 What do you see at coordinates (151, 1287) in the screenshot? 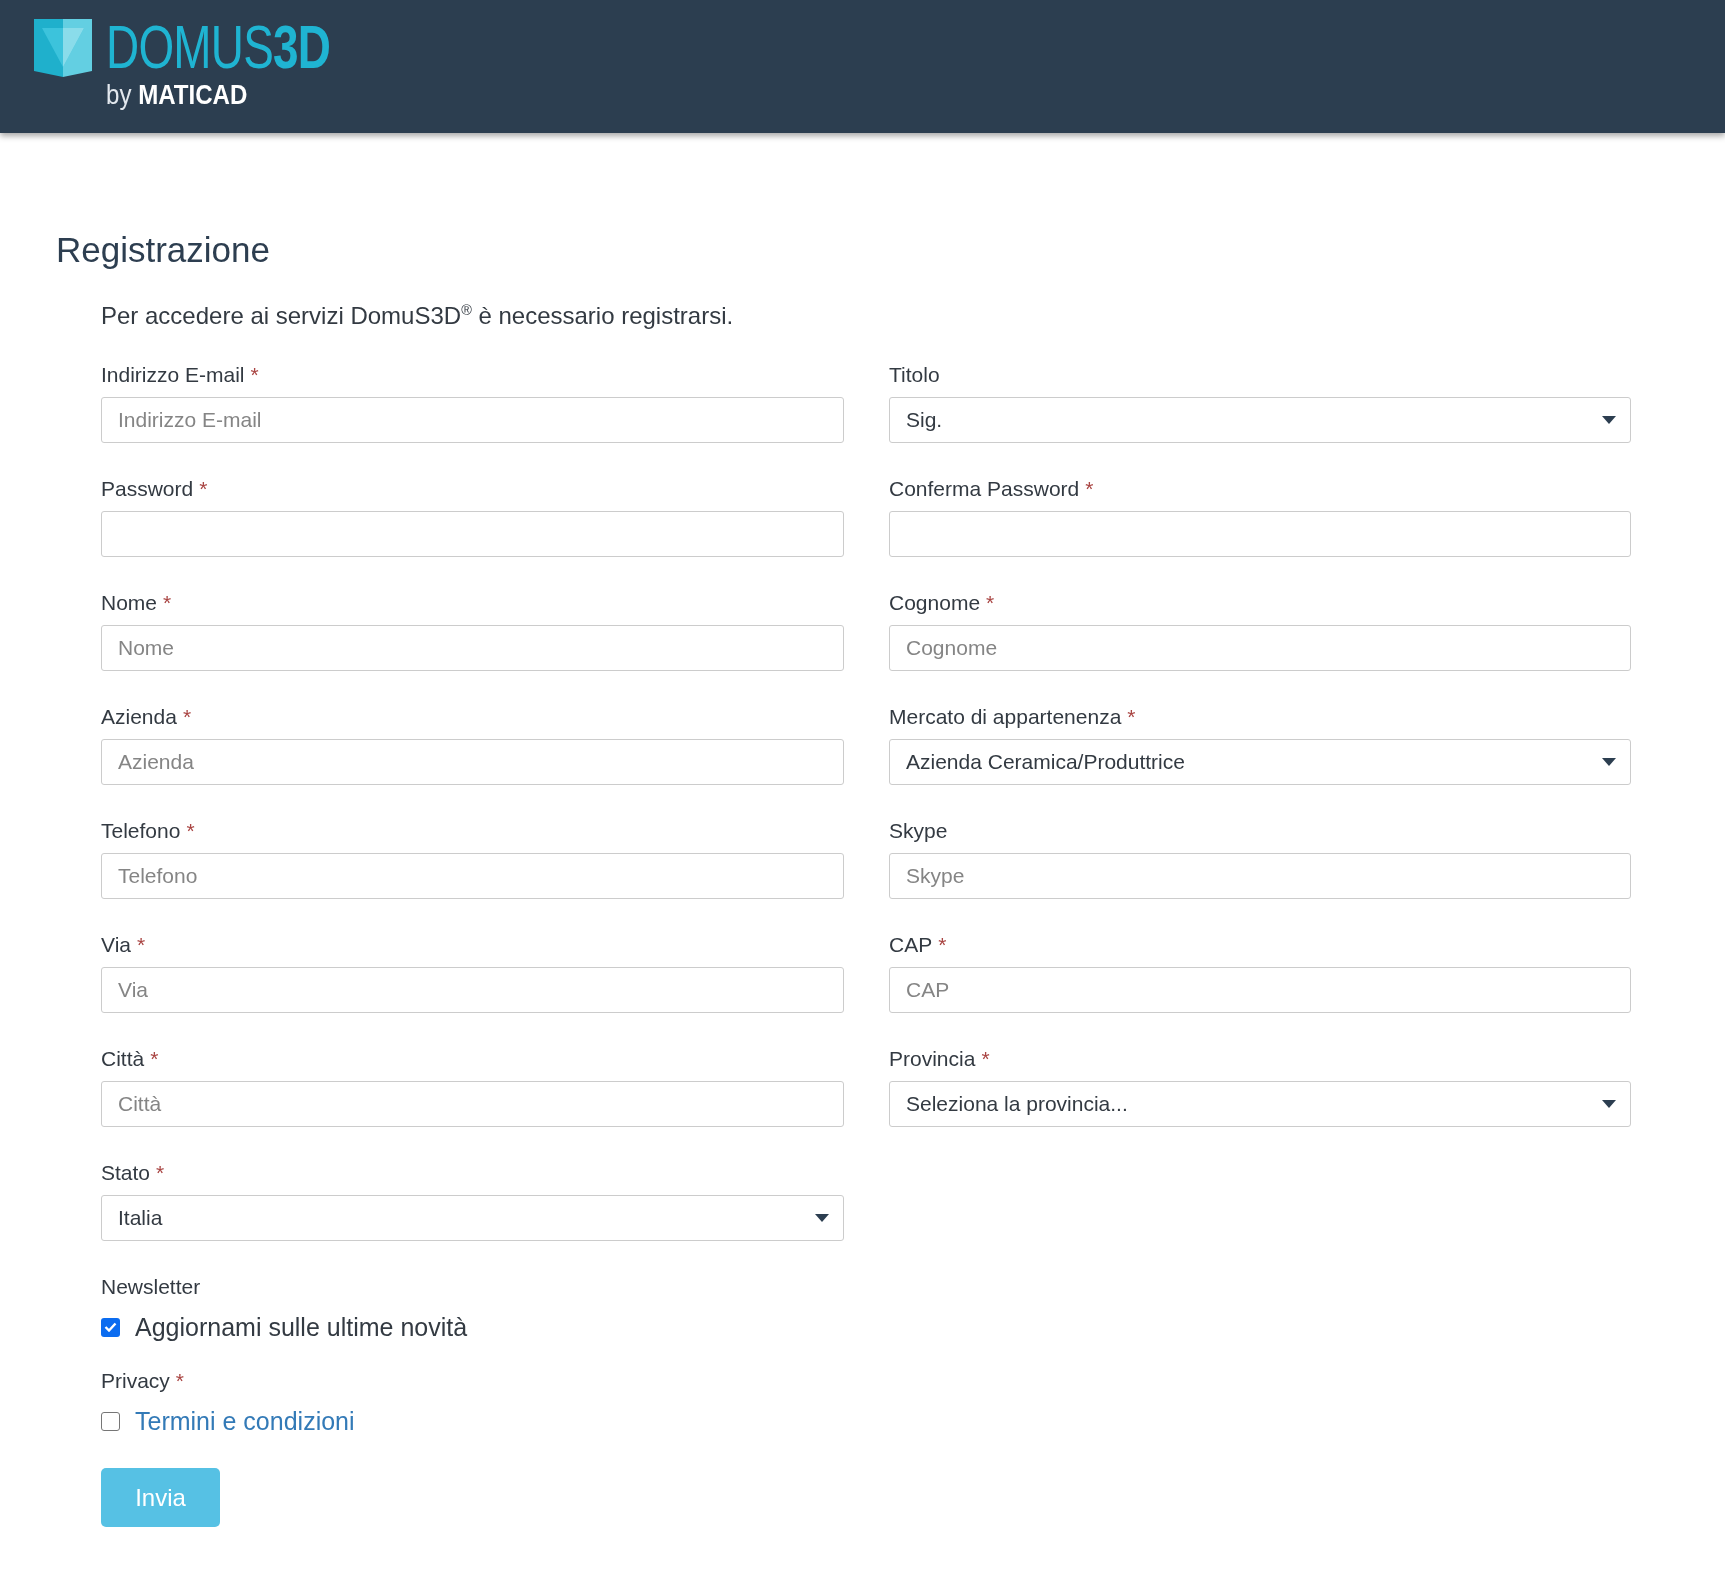
I see `field-label: Newsletter` at bounding box center [151, 1287].